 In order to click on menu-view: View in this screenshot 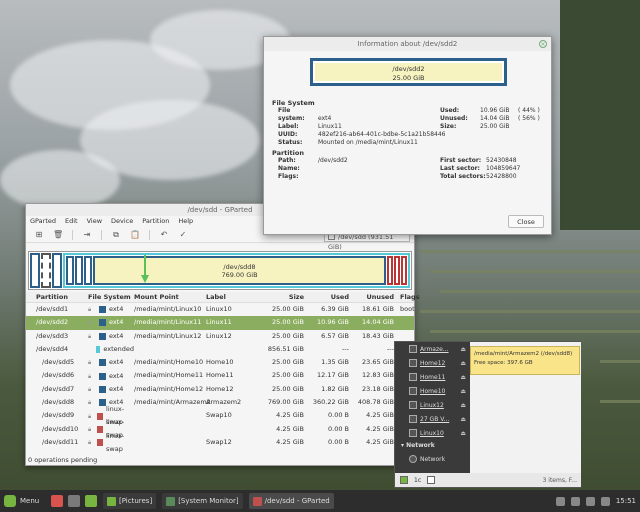, I will do `click(94, 221)`.